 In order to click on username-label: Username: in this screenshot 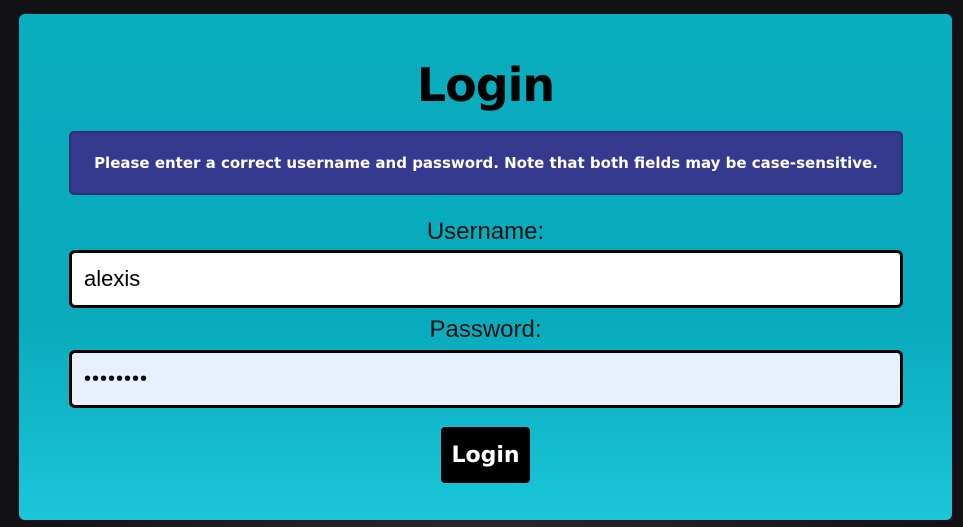, I will do `click(485, 231)`.